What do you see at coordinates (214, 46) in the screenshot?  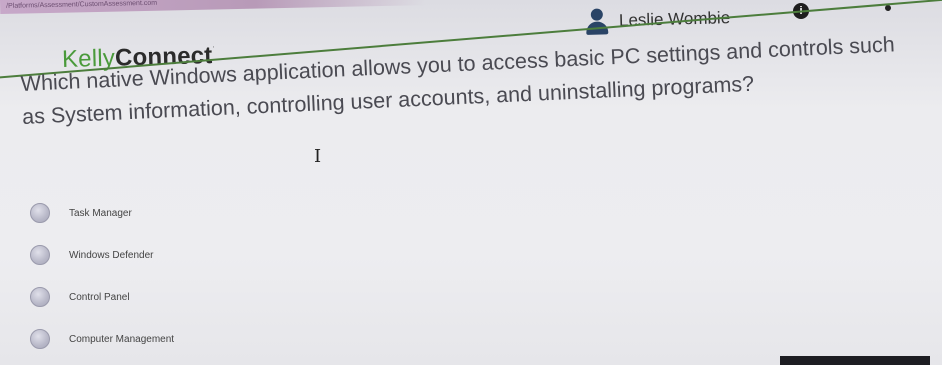 I see `logo-mark: ·` at bounding box center [214, 46].